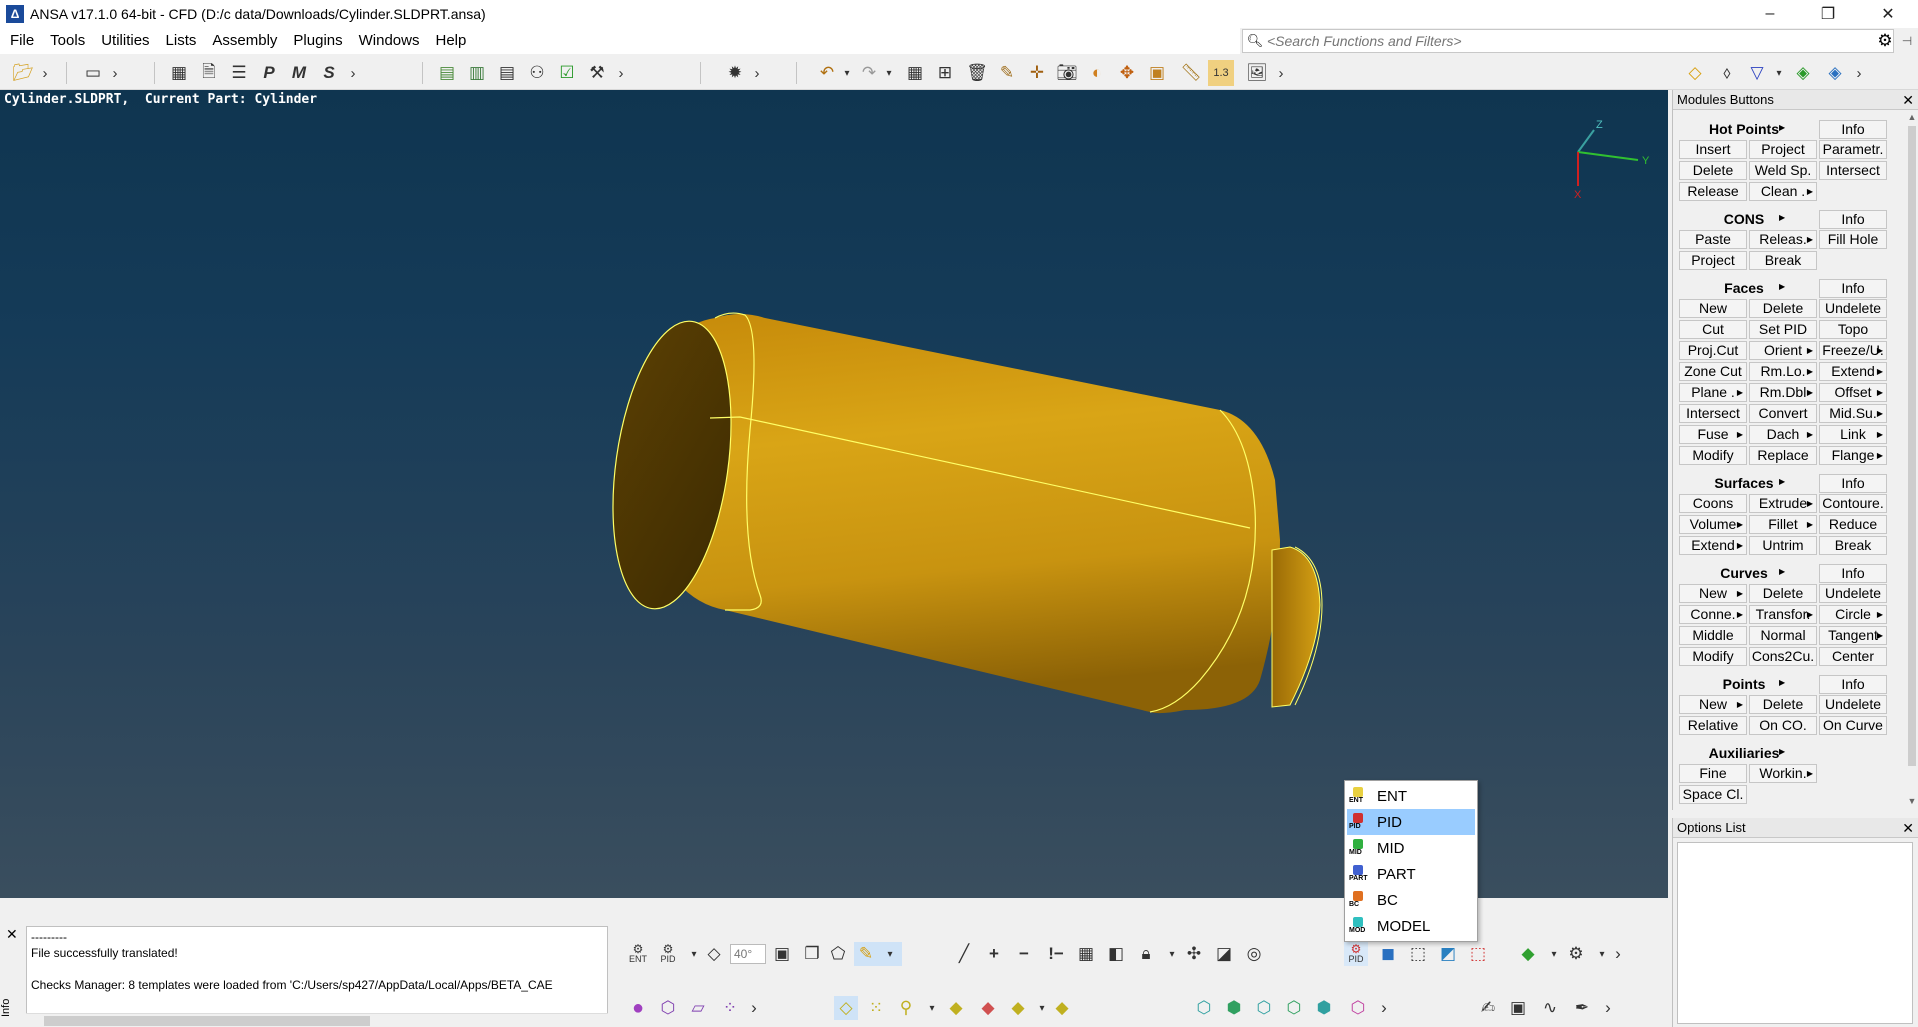  I want to click on close-button: ✕, so click(1888, 14).